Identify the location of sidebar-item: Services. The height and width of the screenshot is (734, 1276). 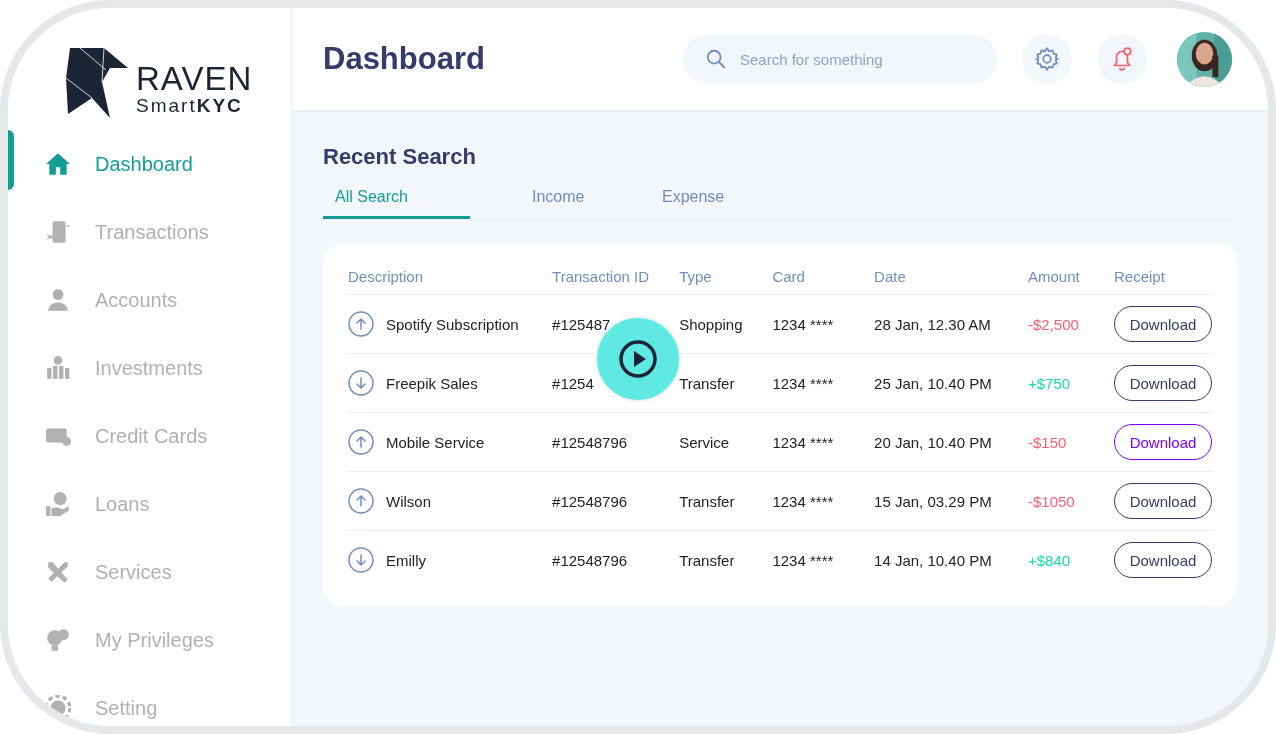
(149, 572).